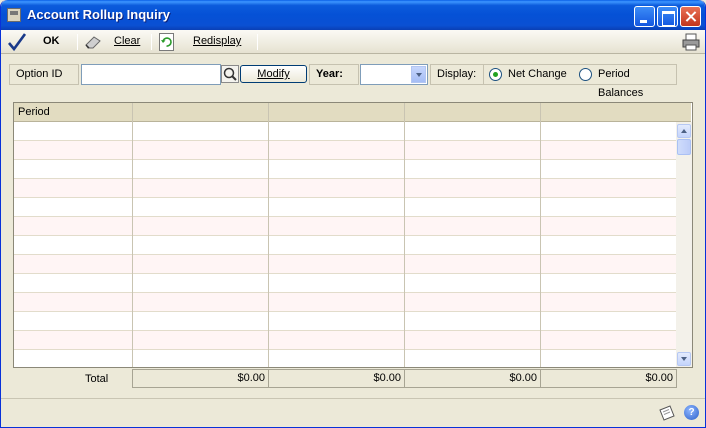  What do you see at coordinates (73, 112) in the screenshot?
I see `column-header-period: Period` at bounding box center [73, 112].